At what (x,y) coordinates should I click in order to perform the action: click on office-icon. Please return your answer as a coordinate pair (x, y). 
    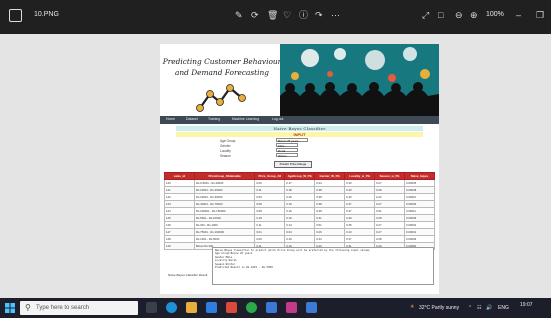
    Looking at the image, I should click on (231, 307).